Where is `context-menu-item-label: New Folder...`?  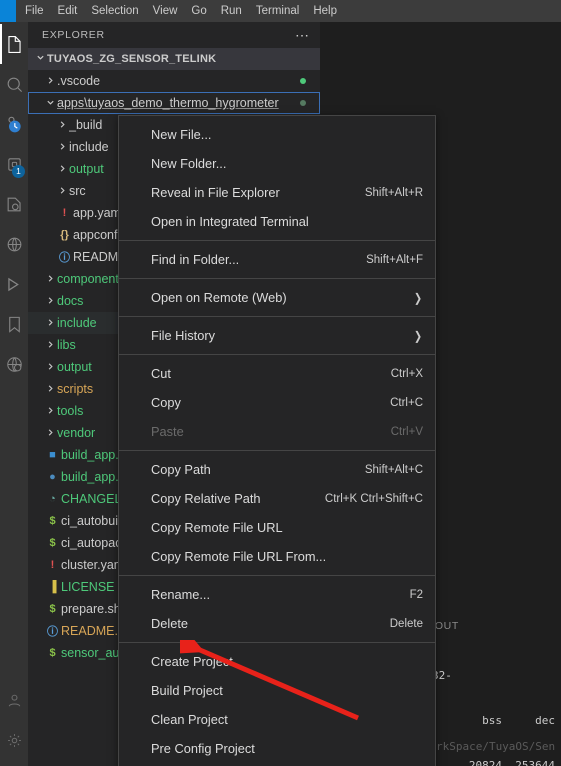 context-menu-item-label: New Folder... is located at coordinates (189, 163).